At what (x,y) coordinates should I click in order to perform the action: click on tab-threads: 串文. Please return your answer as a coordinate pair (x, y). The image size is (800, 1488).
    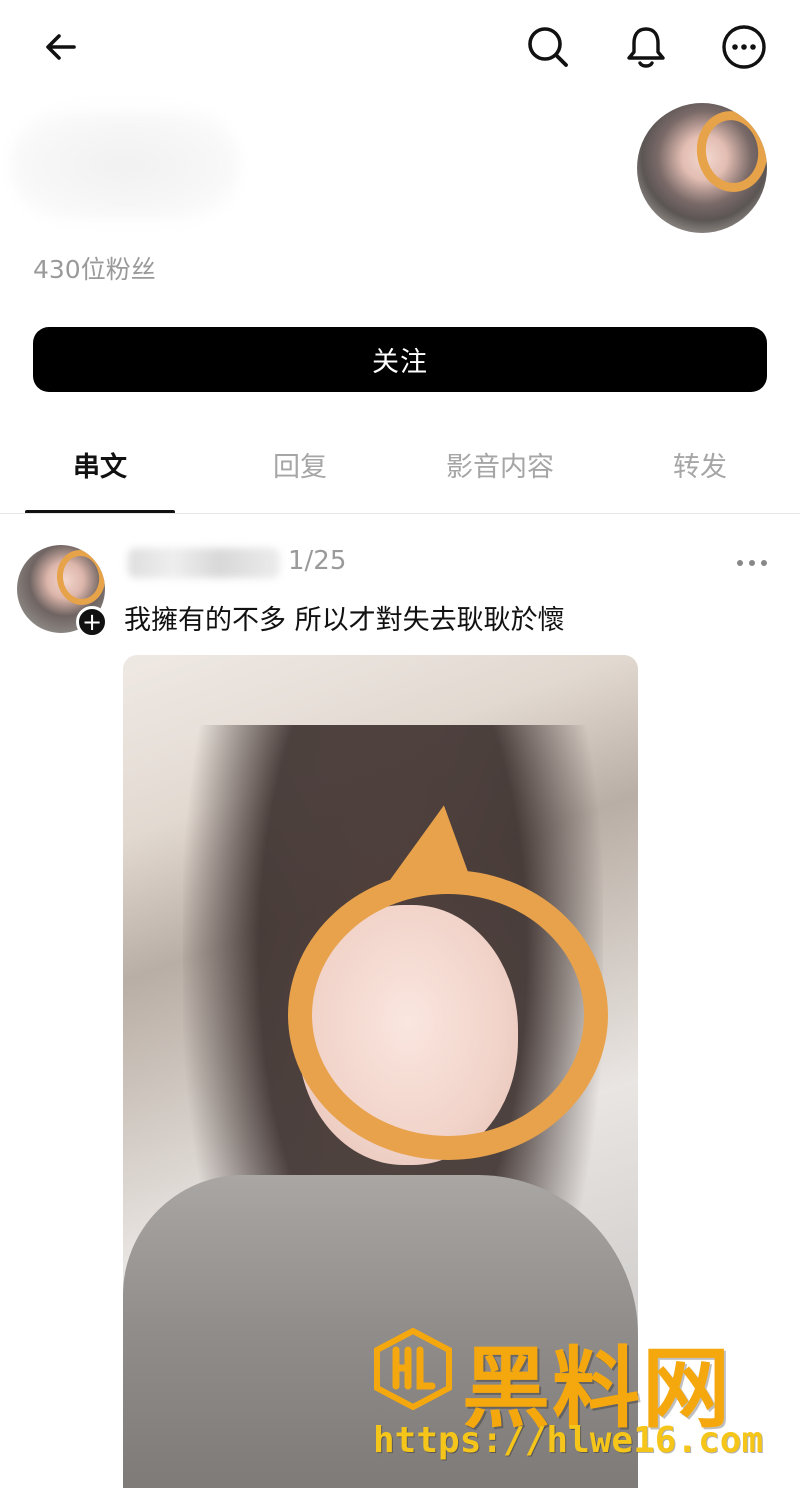
    Looking at the image, I should click on (100, 464).